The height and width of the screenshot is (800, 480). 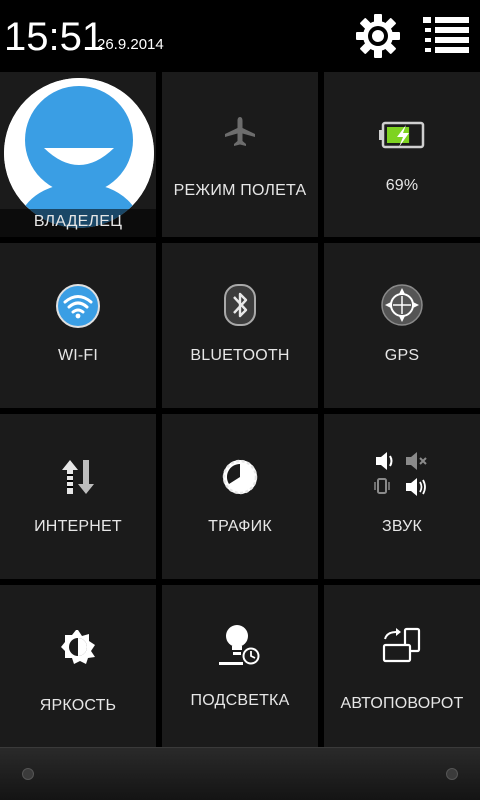 I want to click on list-button, so click(x=446, y=36).